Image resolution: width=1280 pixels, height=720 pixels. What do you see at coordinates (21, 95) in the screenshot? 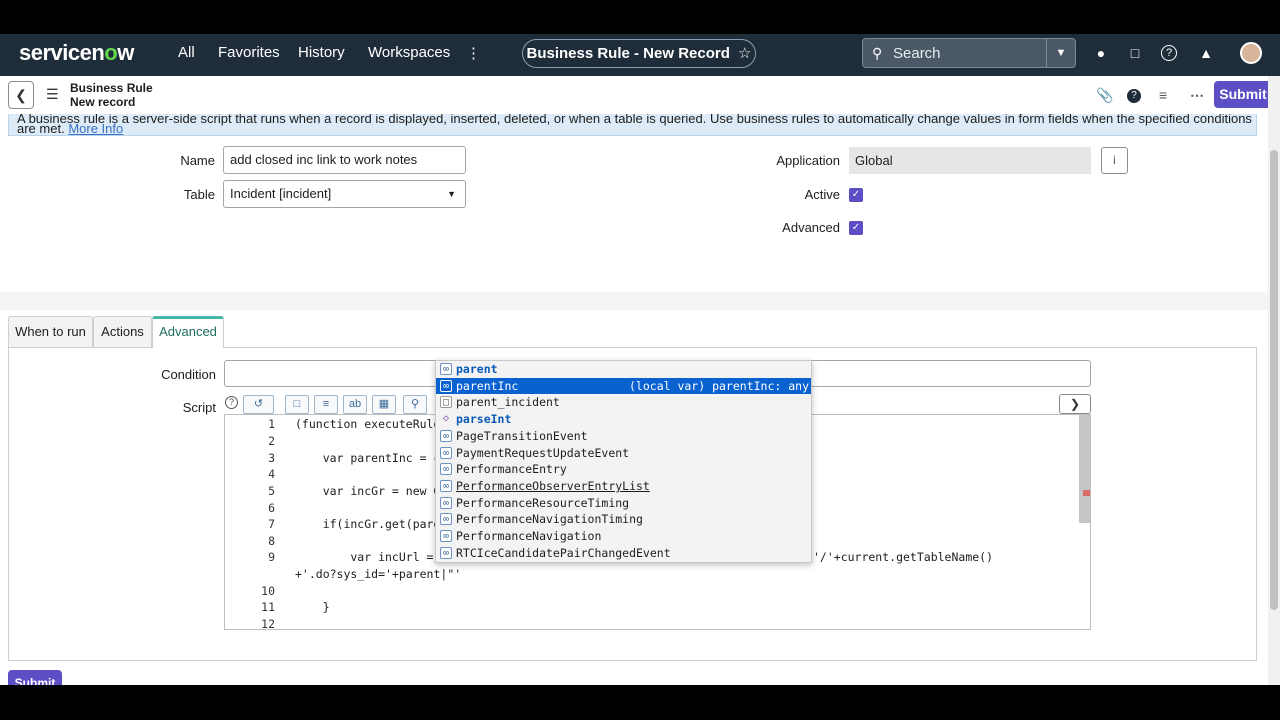
I see `back-button: ❮` at bounding box center [21, 95].